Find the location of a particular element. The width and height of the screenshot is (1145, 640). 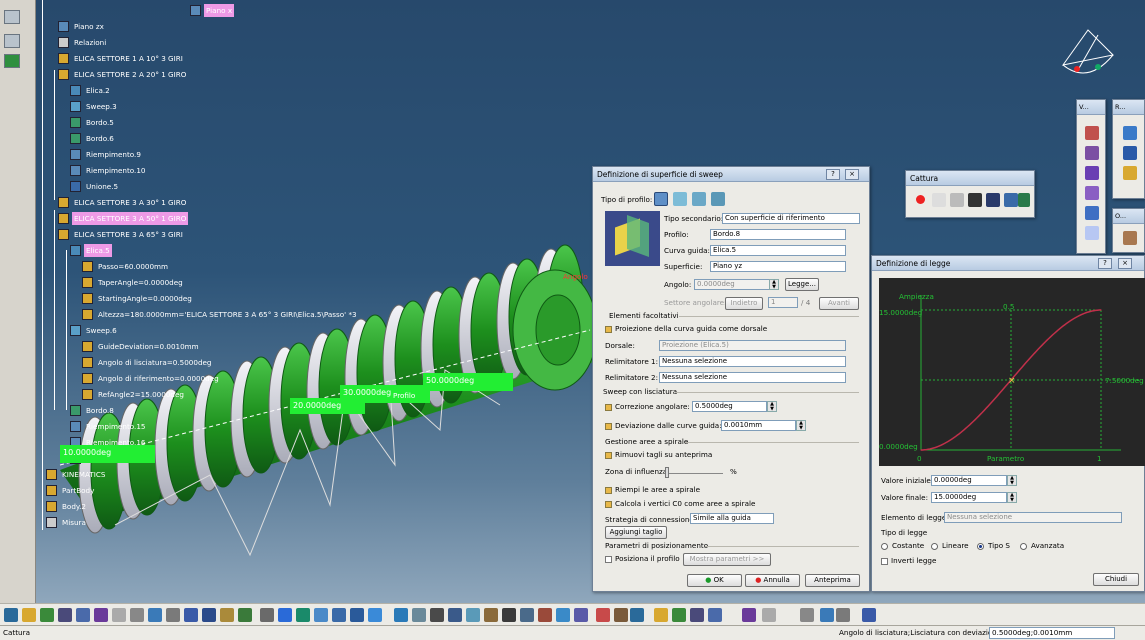

options-icon is located at coordinates (993, 200).